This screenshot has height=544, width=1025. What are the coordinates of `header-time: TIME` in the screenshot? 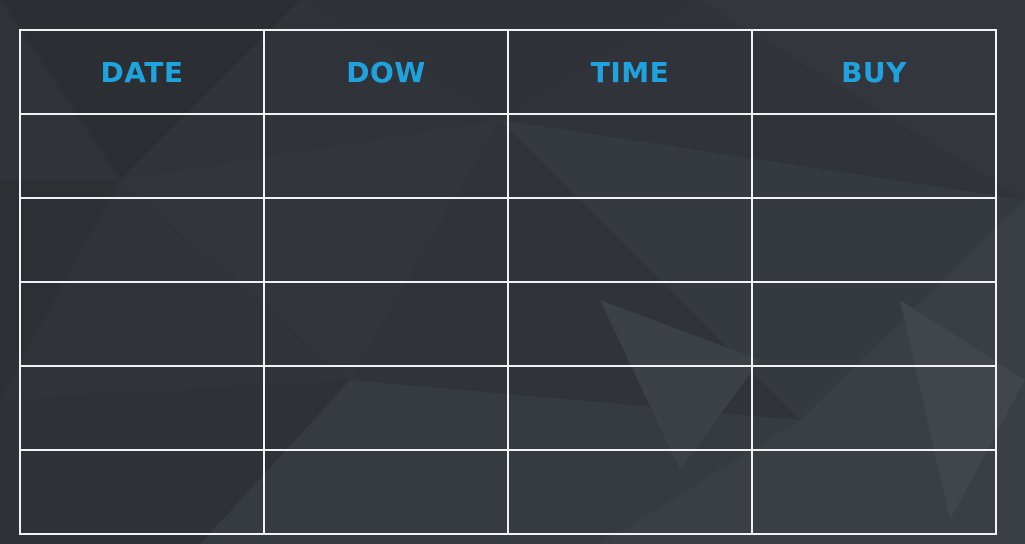 It's located at (630, 72).